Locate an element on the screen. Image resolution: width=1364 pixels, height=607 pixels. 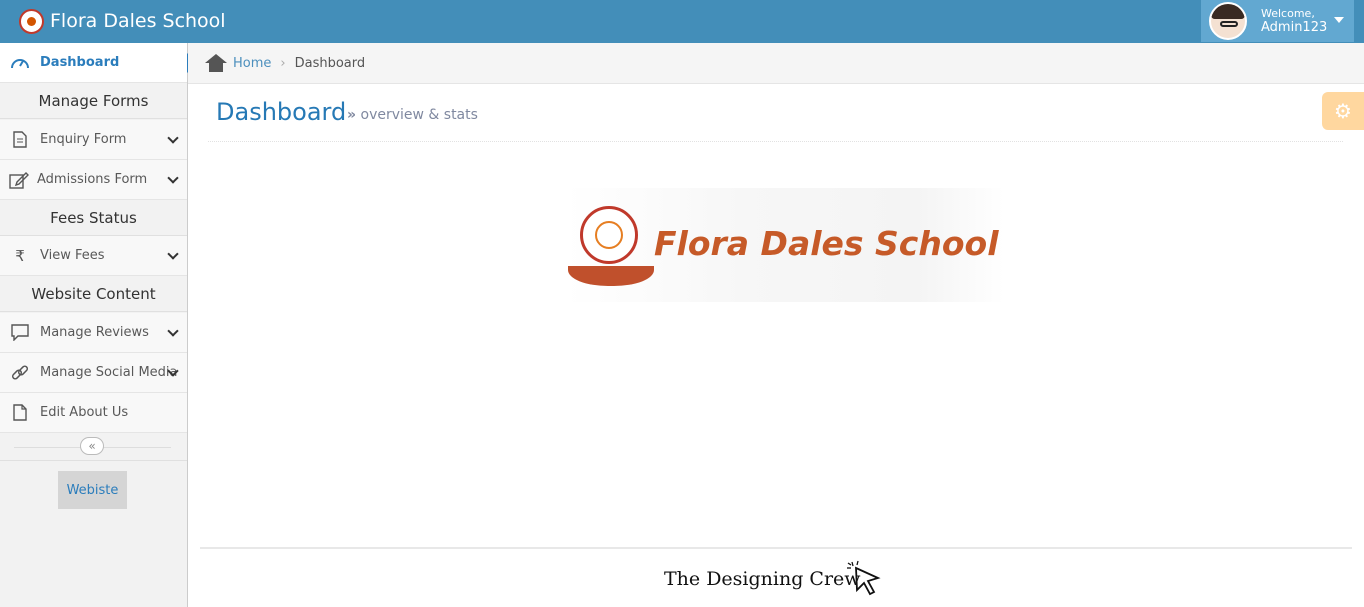
gear-icon: ⚙ is located at coordinates (1343, 111).